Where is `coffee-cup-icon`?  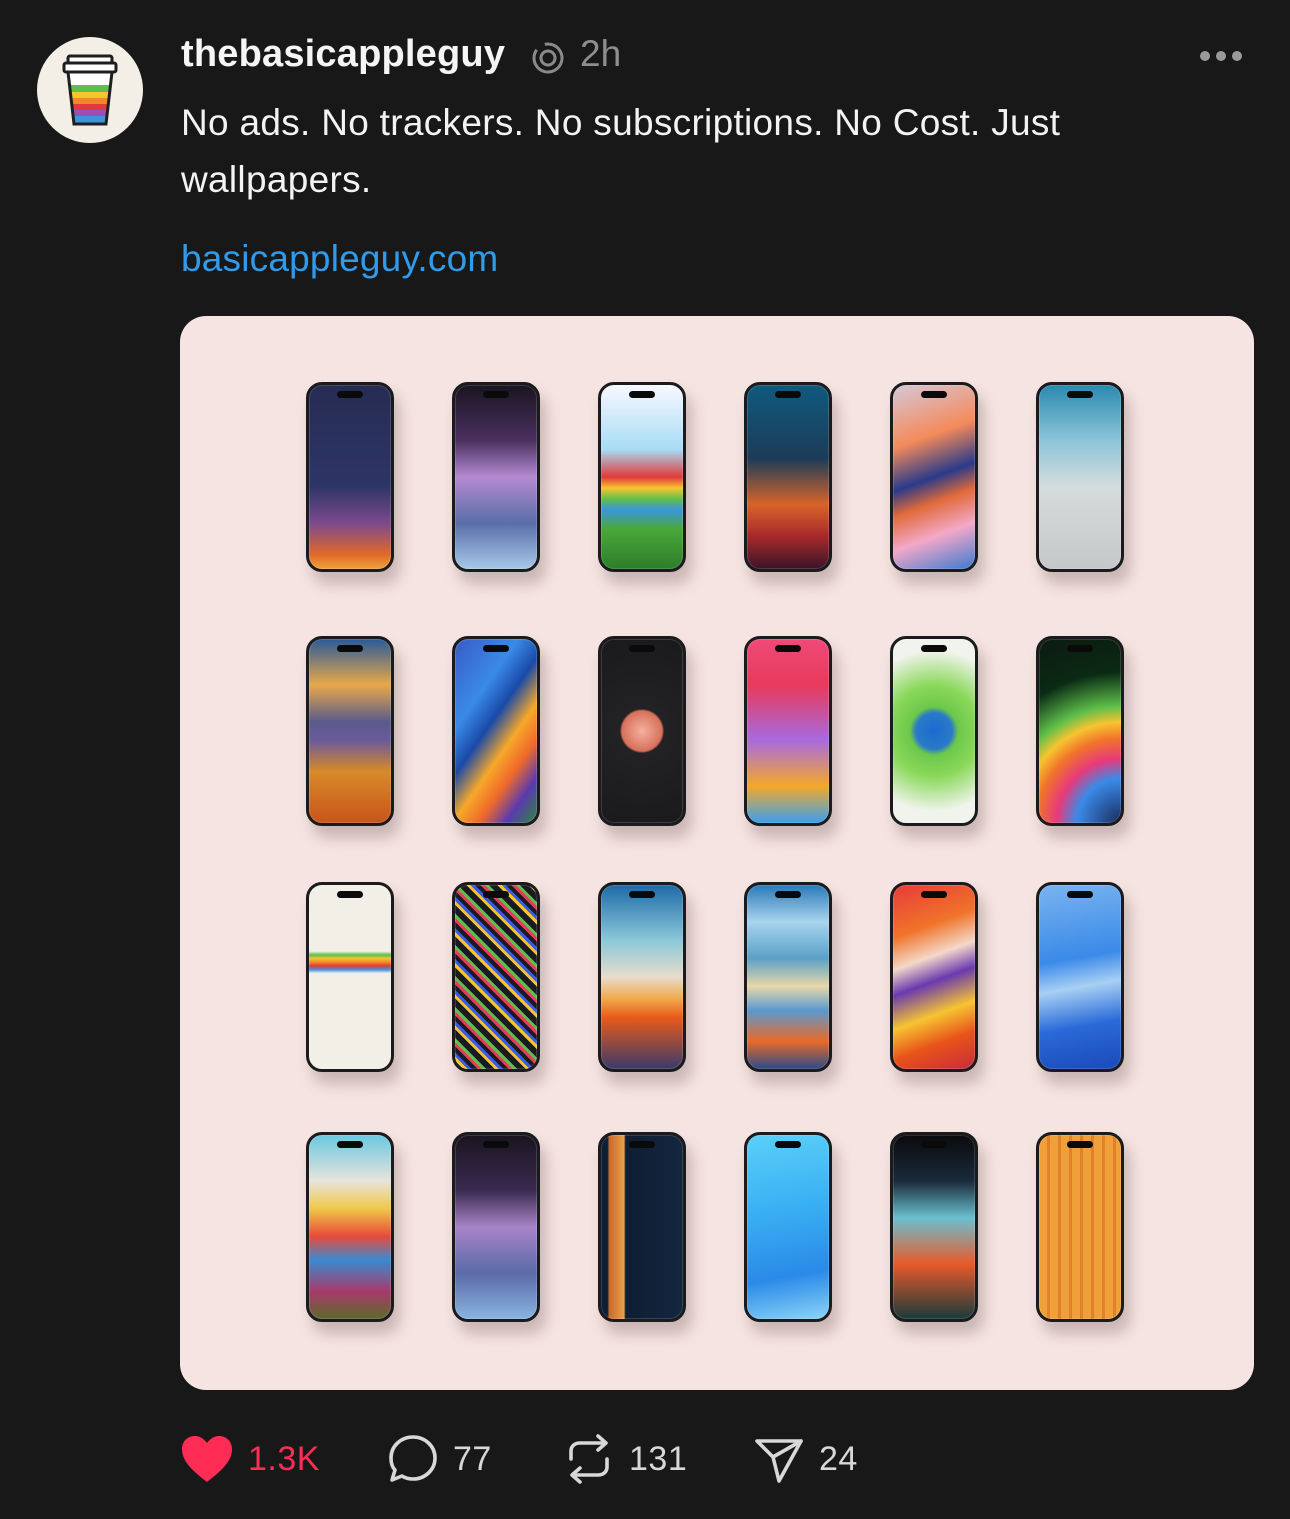 coffee-cup-icon is located at coordinates (90, 90).